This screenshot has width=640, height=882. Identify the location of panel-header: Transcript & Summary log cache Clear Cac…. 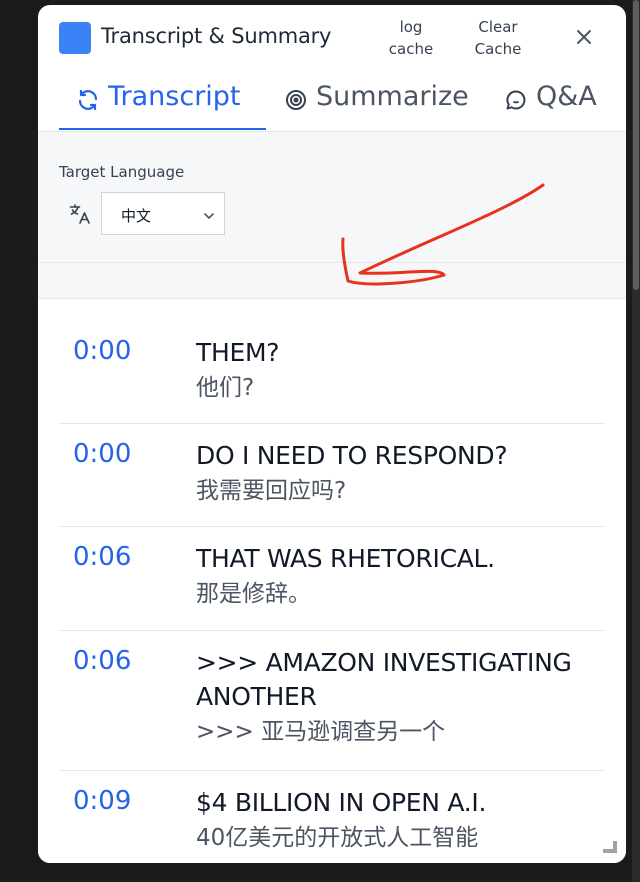
(332, 39).